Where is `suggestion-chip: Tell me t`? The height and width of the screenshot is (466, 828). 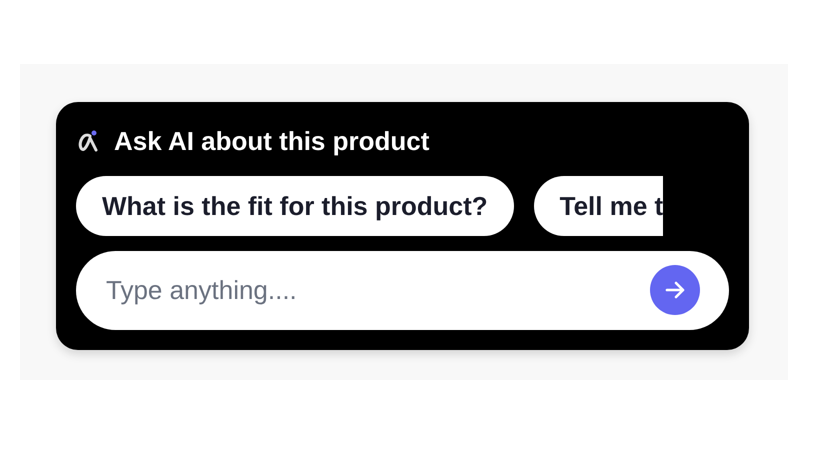
suggestion-chip: Tell me t is located at coordinates (599, 206).